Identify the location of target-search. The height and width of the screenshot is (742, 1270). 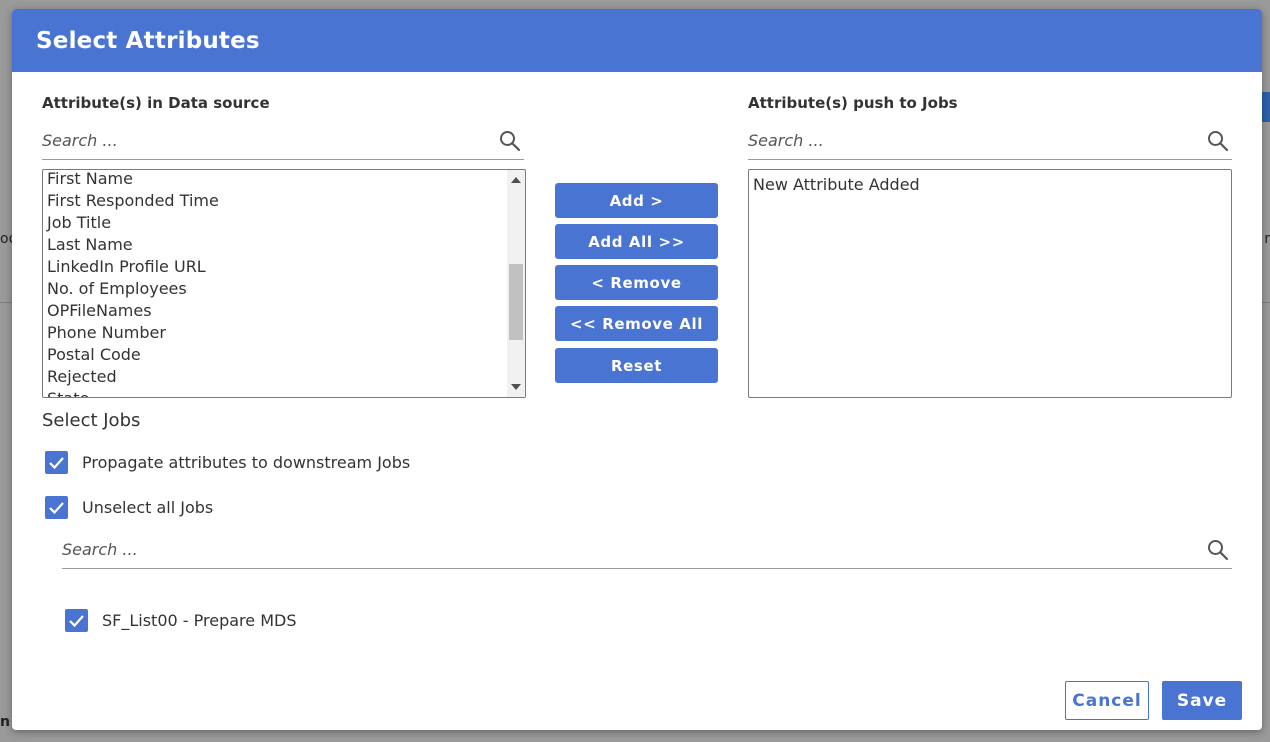
(990, 141).